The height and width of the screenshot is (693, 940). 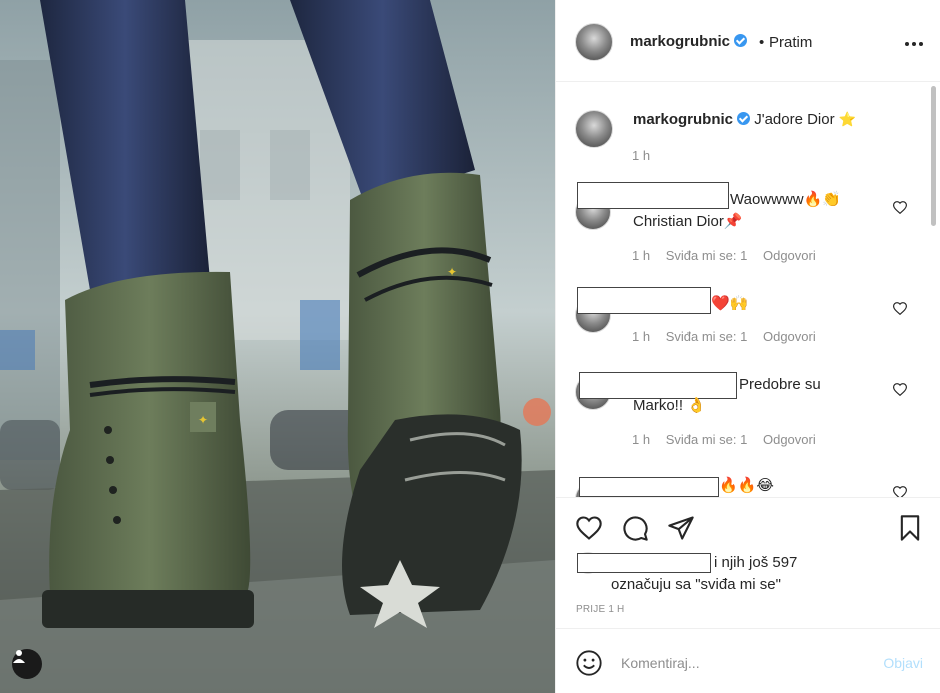 I want to click on following-button: Pratim, so click(x=790, y=42).